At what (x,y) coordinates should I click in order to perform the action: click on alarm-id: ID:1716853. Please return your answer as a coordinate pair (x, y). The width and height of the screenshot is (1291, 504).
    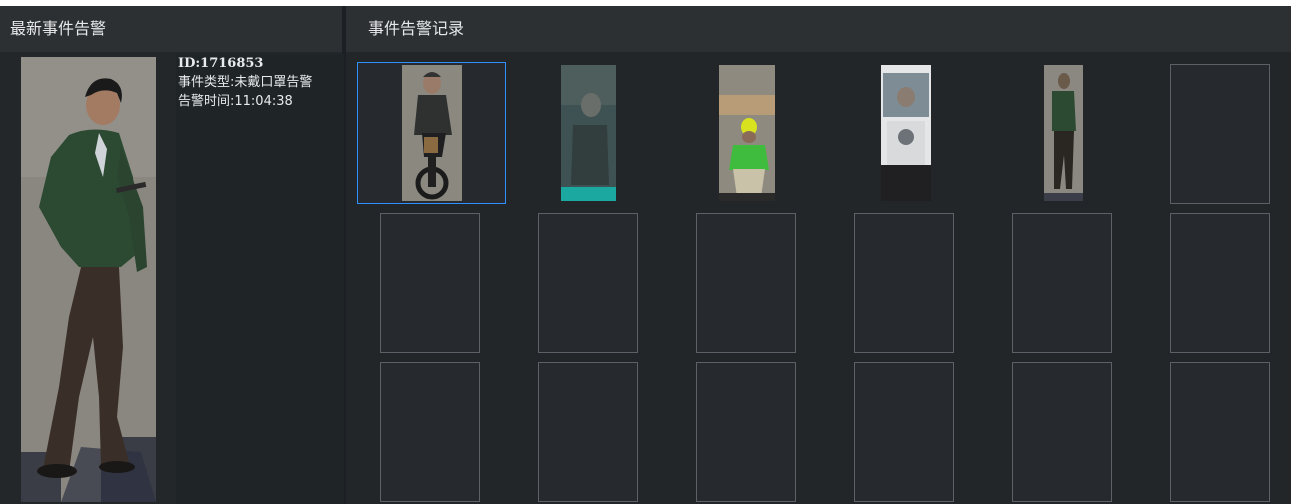
    Looking at the image, I should click on (221, 63).